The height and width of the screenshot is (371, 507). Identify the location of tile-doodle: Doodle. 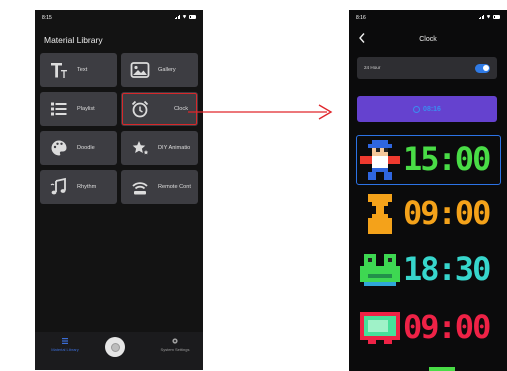
(78, 148).